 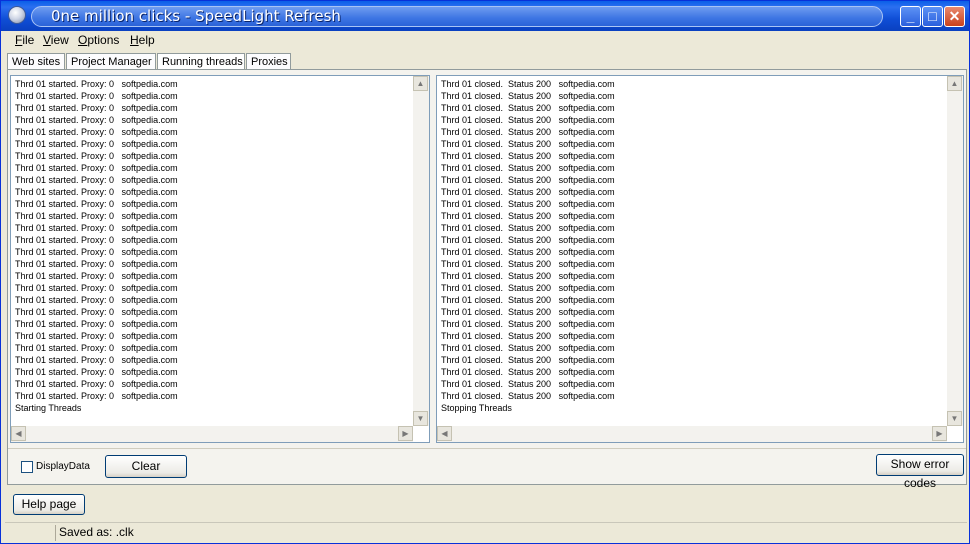 I want to click on closed-log-vscrollbar: ▲ ▼, so click(x=955, y=251).